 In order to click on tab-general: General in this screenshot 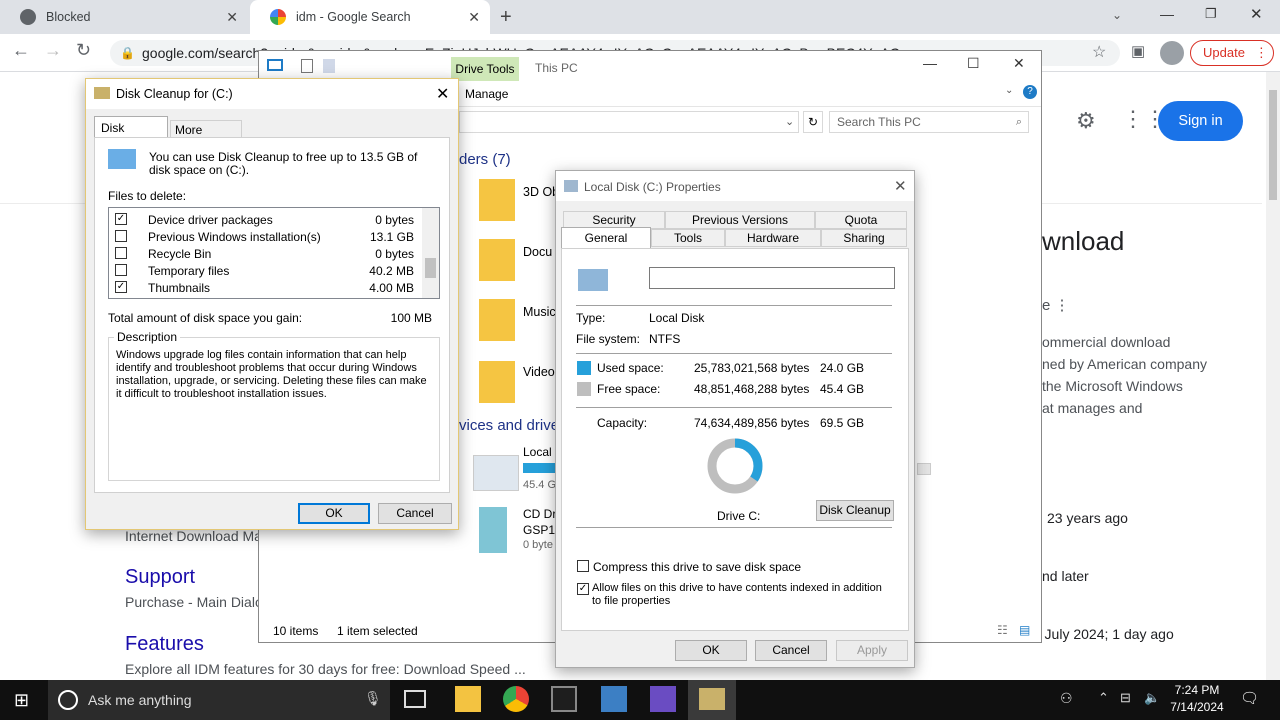, I will do `click(606, 238)`.